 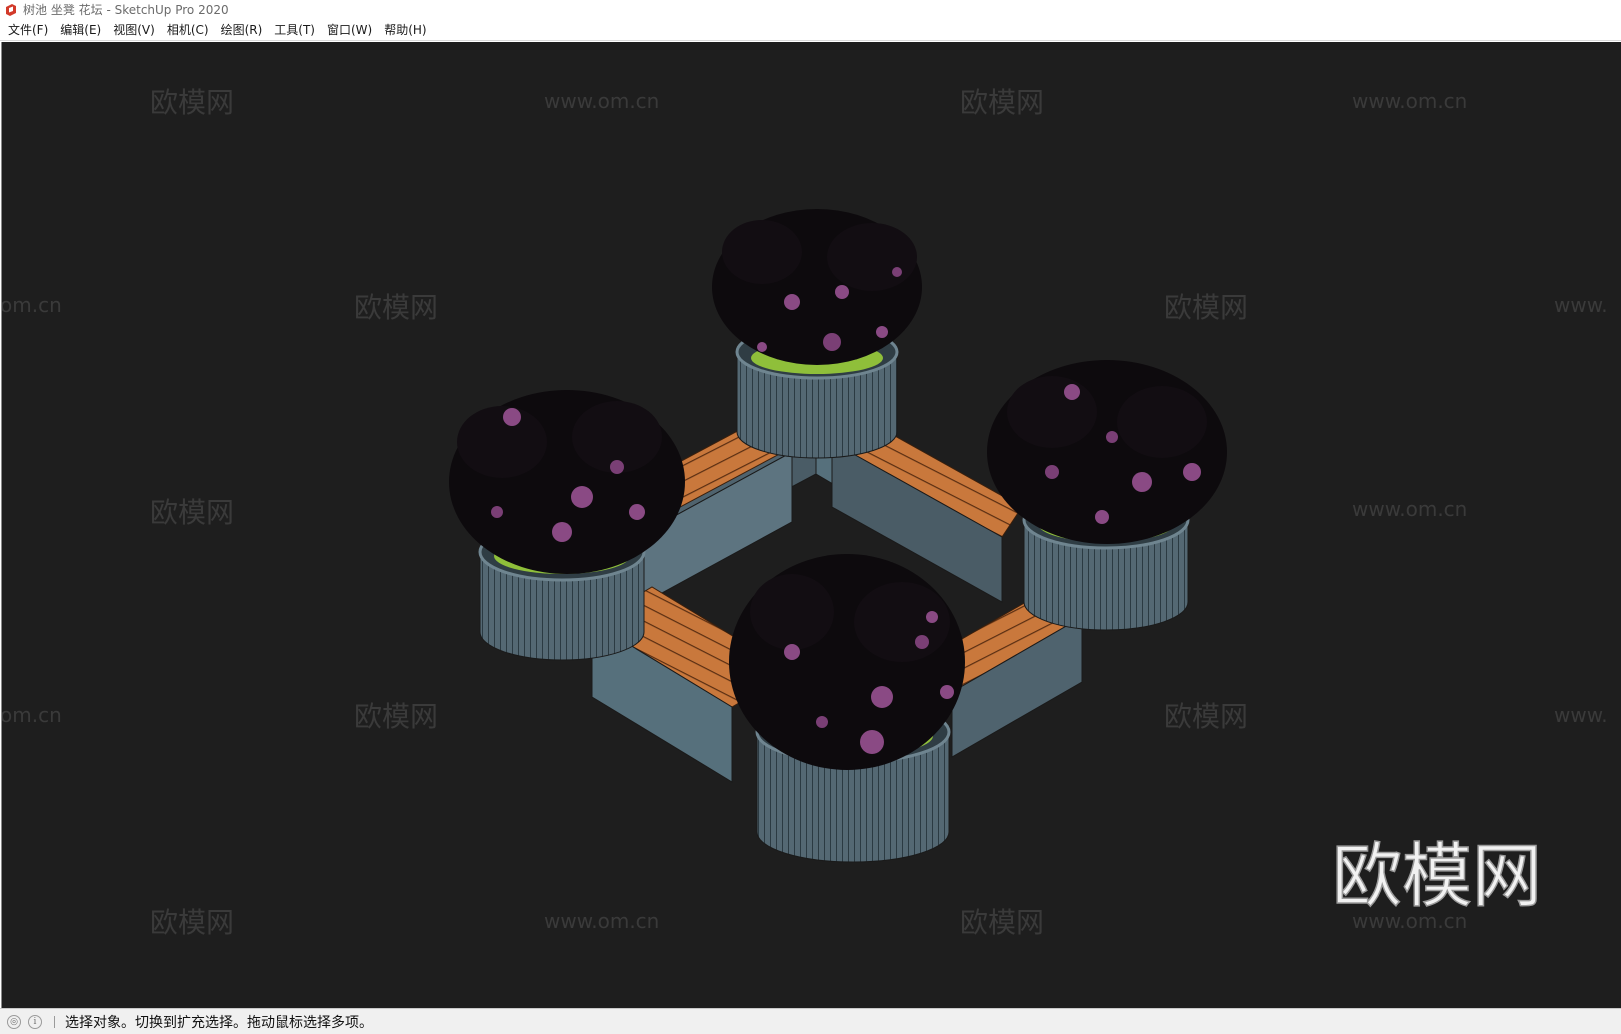 I want to click on menu-file: 文件(F), so click(x=28, y=30).